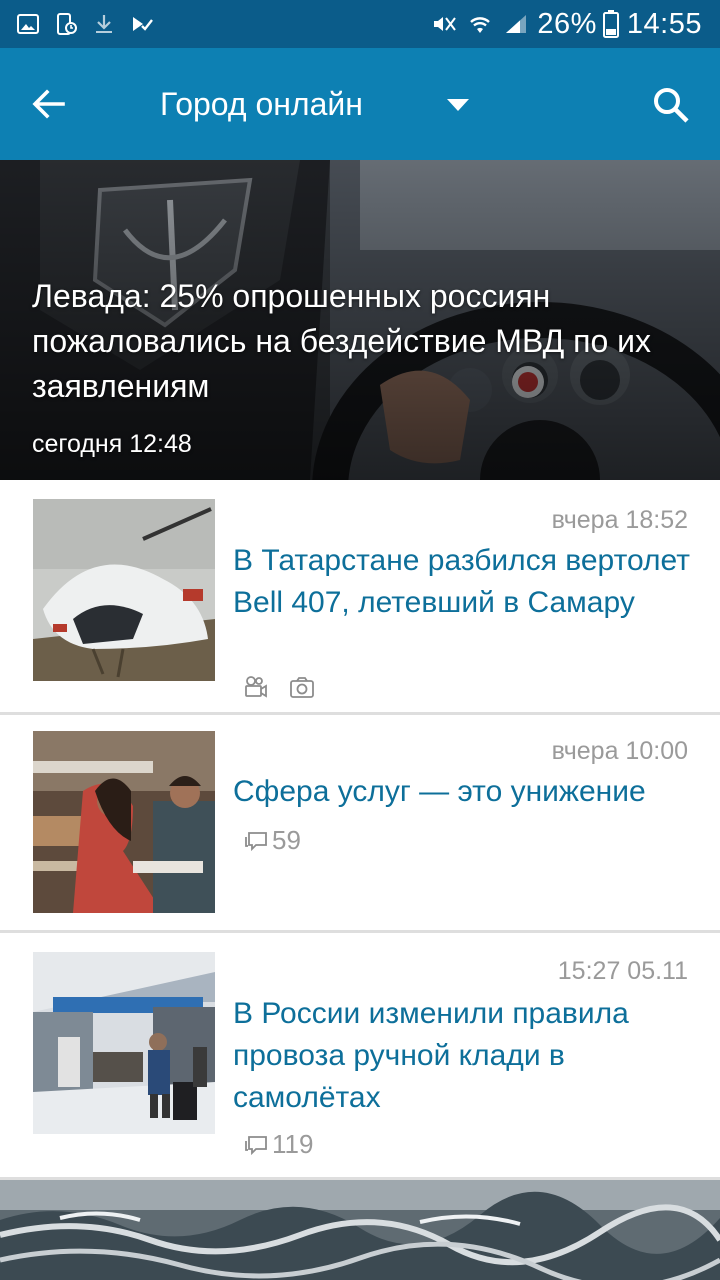 This screenshot has height=1280, width=720. I want to click on news-meta: 59, so click(272, 840).